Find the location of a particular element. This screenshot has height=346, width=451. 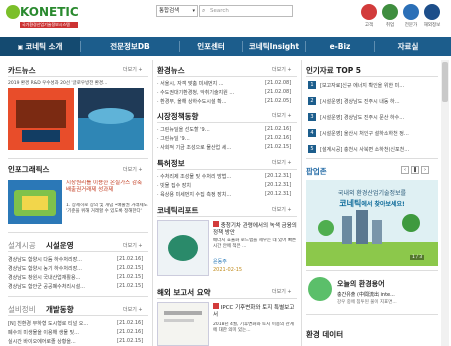

overseas-headline: IPCC 기후변화와 토지 특별보고서 is located at coordinates (255, 310).